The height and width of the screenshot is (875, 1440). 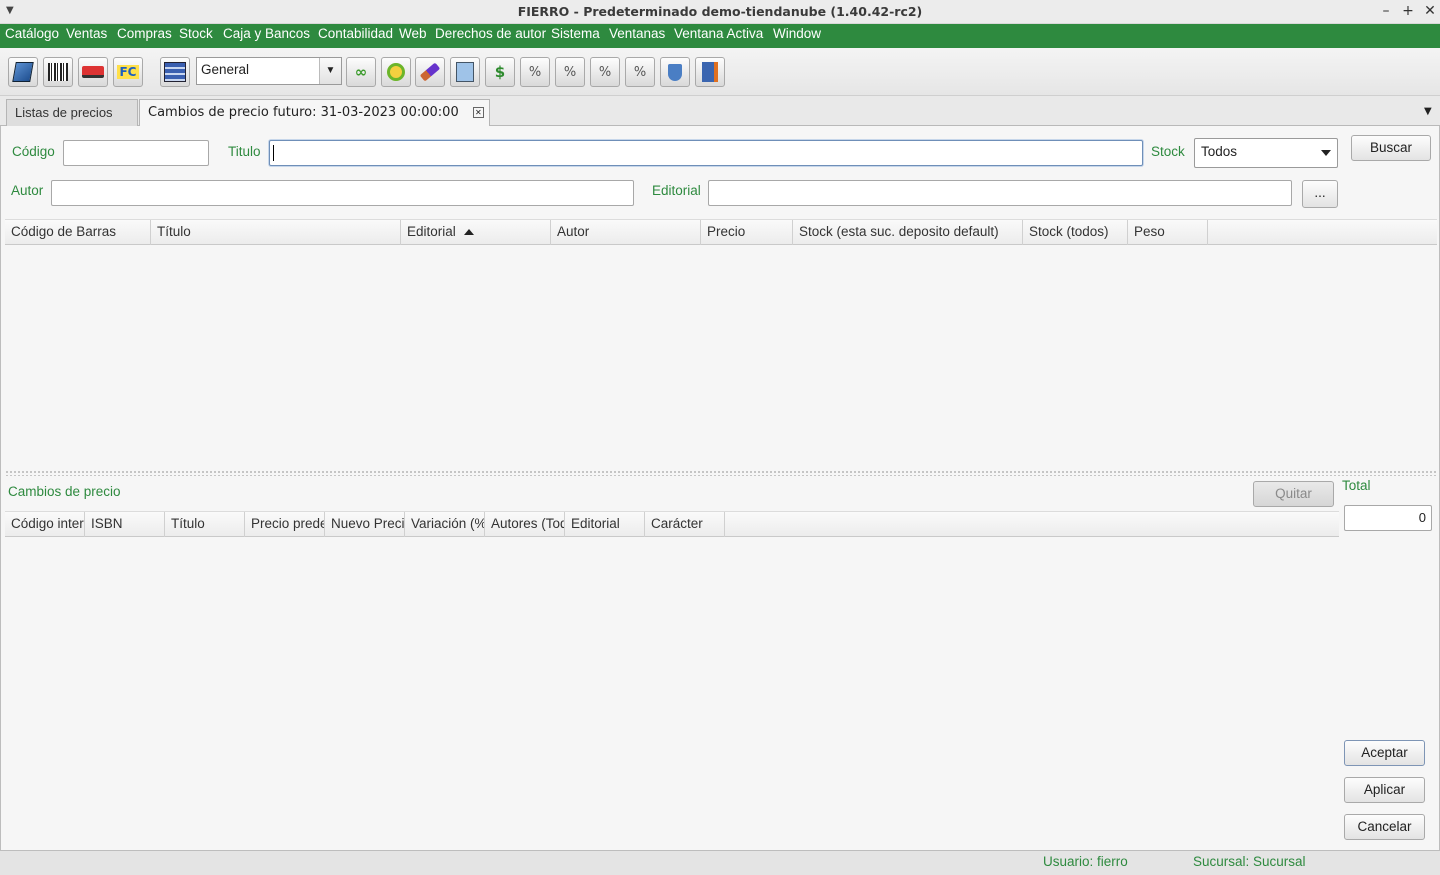 I want to click on exit-icon, so click(x=710, y=72).